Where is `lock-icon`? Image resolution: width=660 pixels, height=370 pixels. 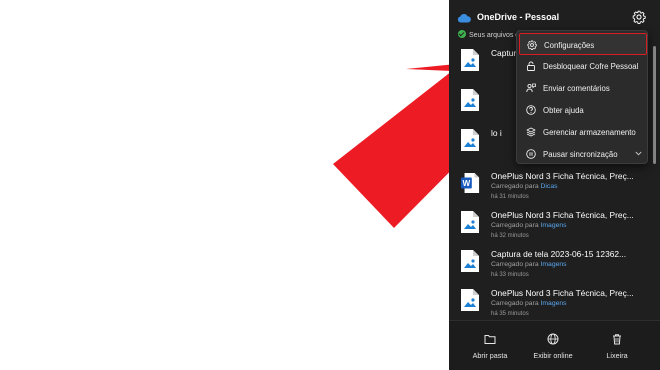 lock-icon is located at coordinates (531, 66).